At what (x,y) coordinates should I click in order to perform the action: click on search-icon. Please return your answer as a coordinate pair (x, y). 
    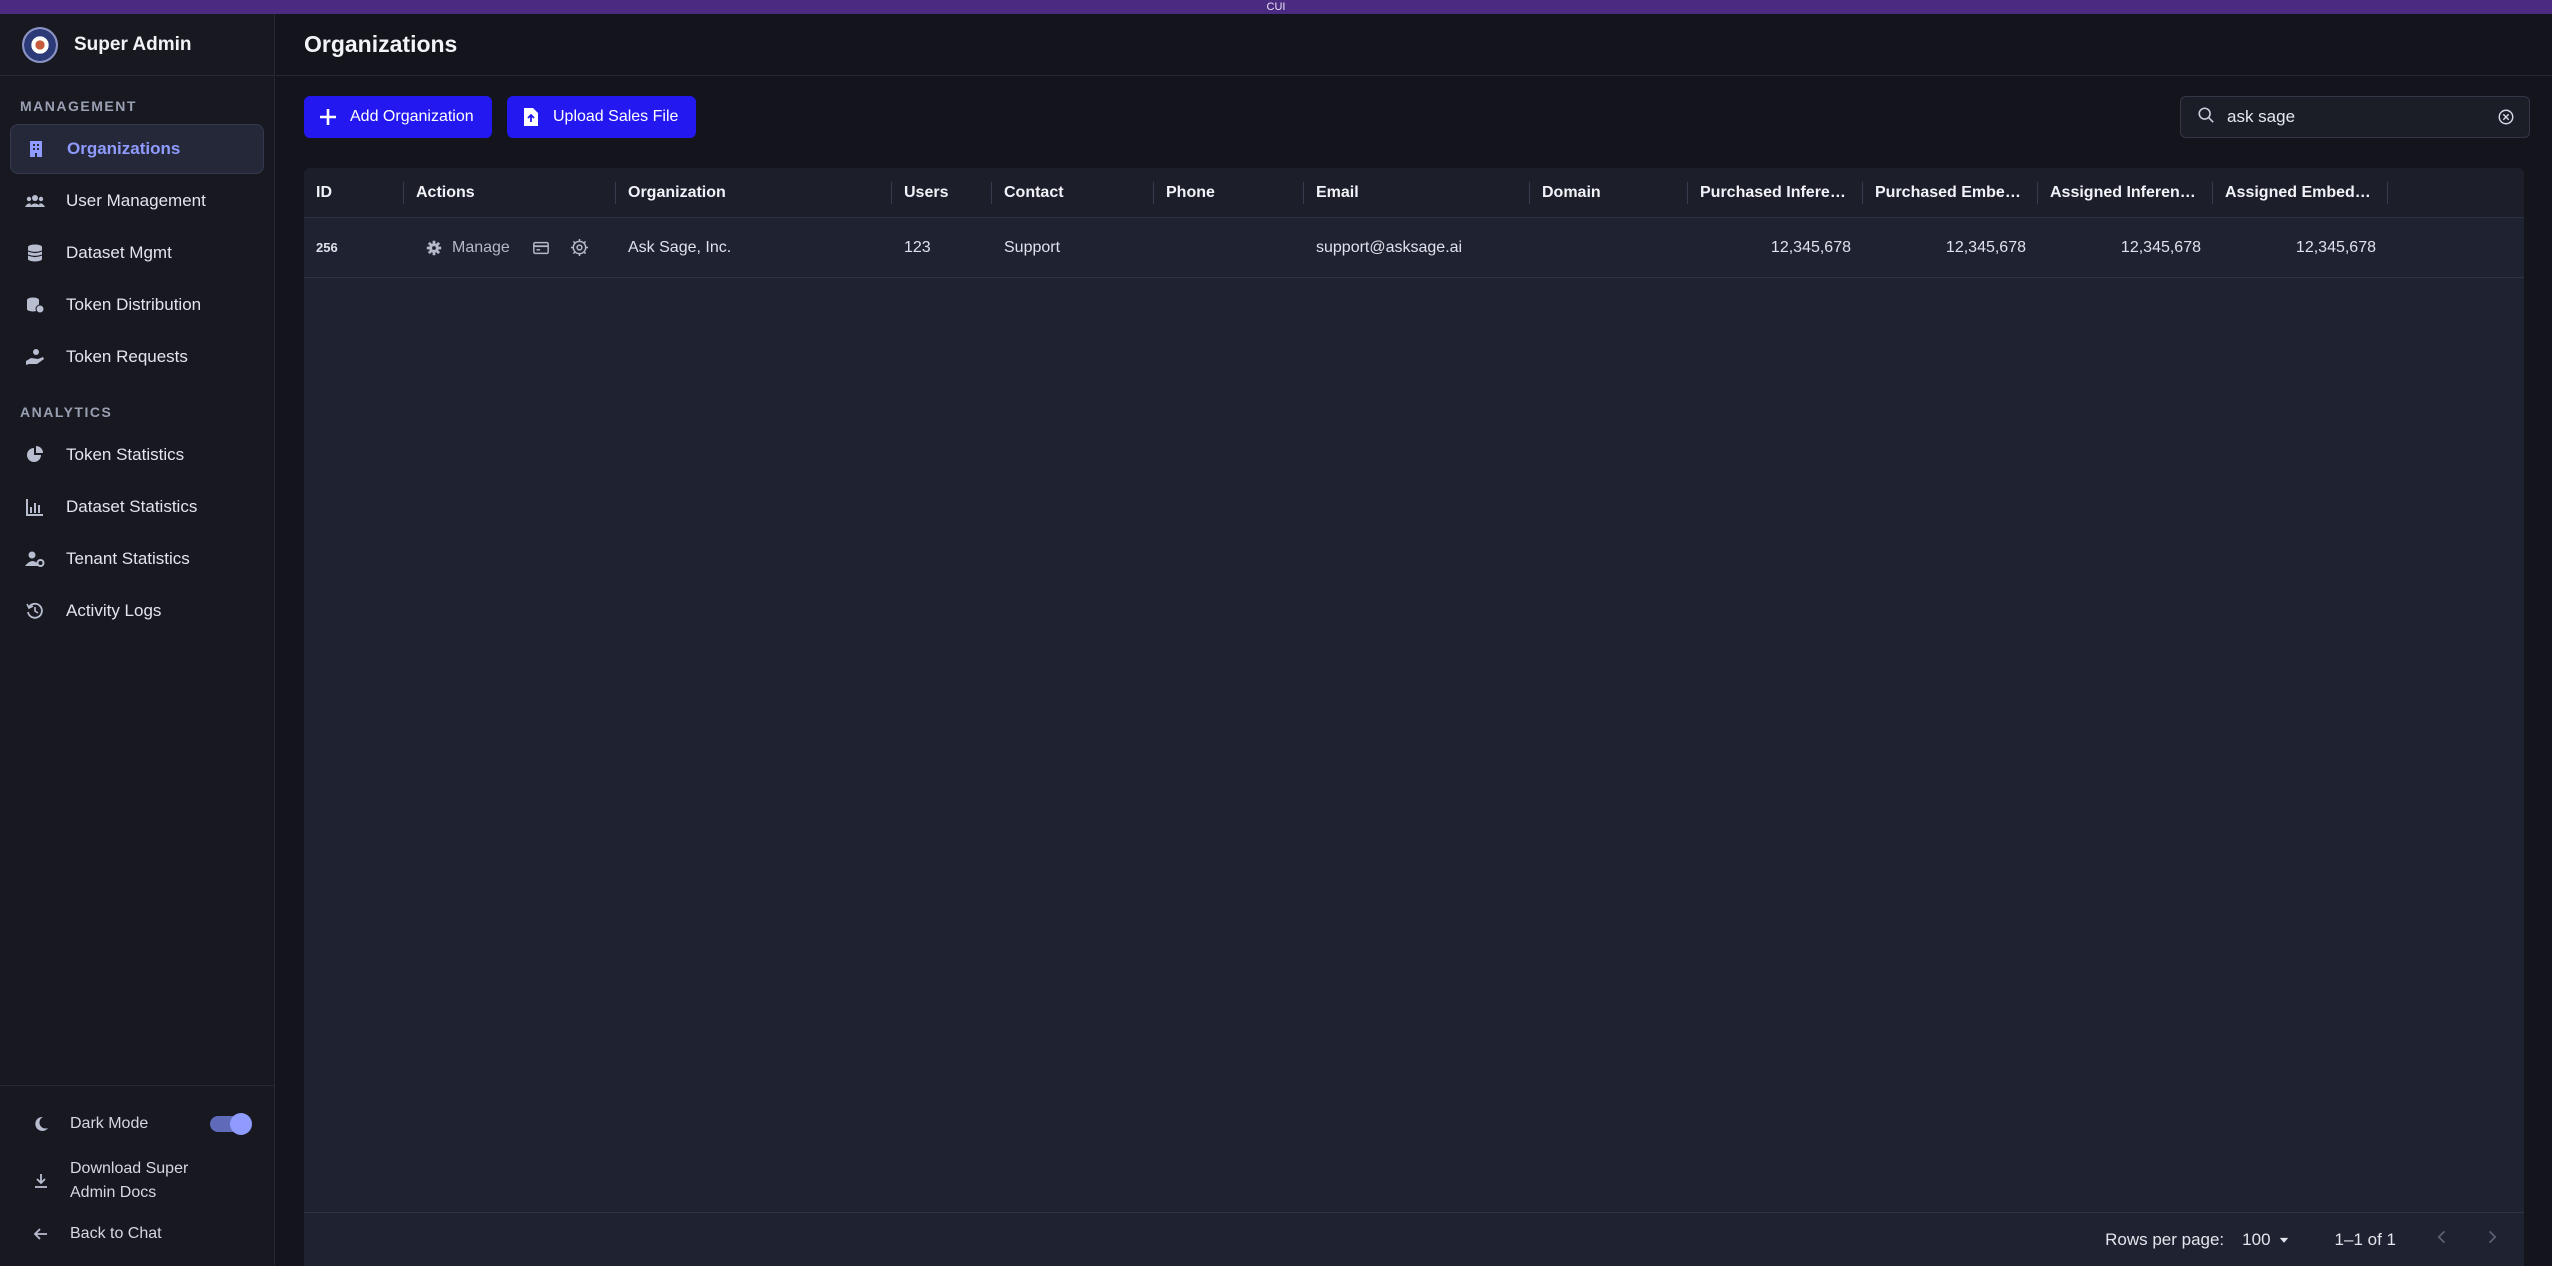
    Looking at the image, I should click on (2206, 117).